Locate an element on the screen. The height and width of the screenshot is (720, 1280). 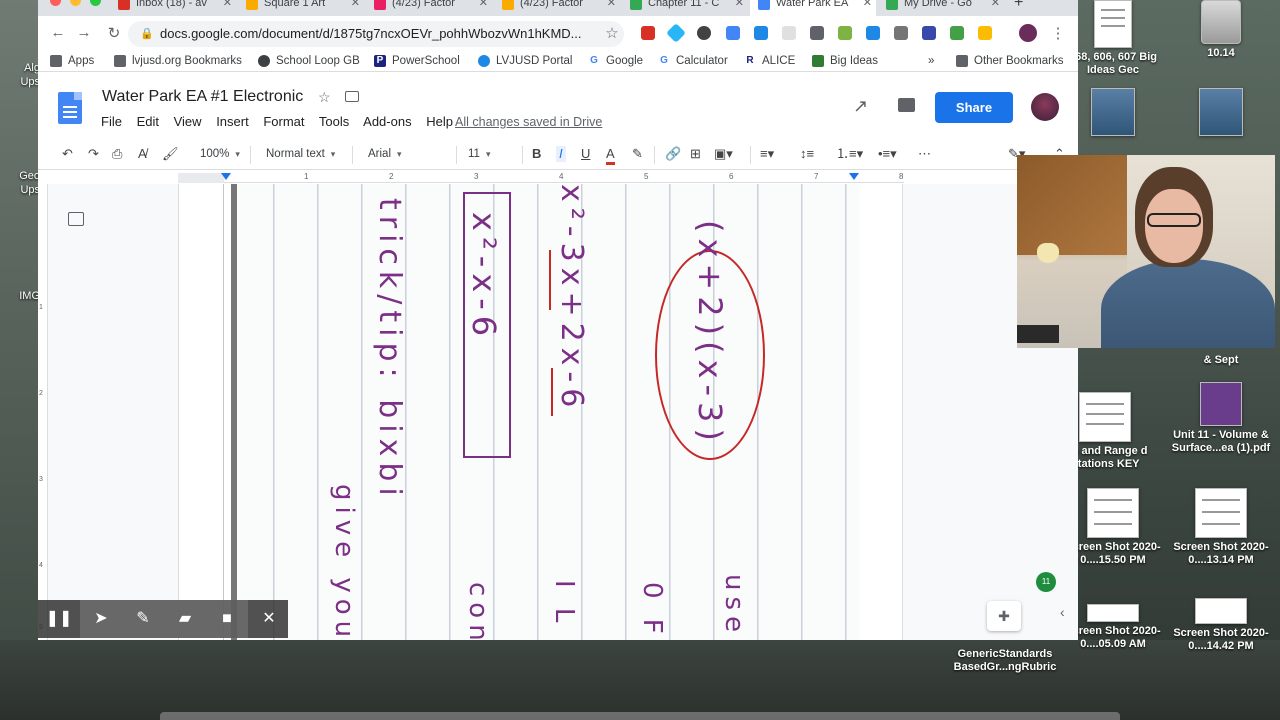
pause-icon: ❚❚ is located at coordinates (59, 619).